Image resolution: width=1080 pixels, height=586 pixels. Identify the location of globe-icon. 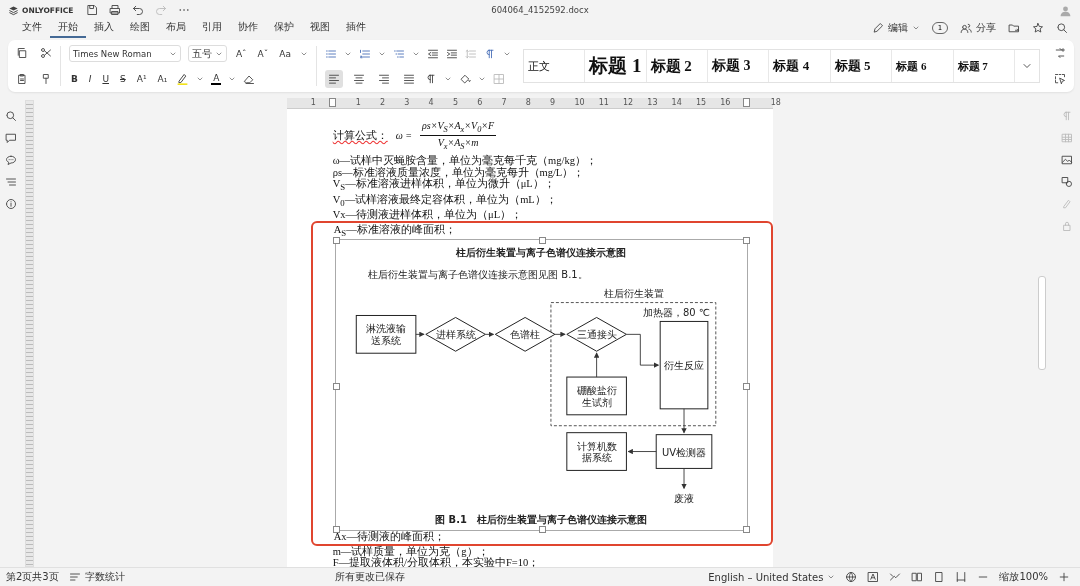
(851, 577).